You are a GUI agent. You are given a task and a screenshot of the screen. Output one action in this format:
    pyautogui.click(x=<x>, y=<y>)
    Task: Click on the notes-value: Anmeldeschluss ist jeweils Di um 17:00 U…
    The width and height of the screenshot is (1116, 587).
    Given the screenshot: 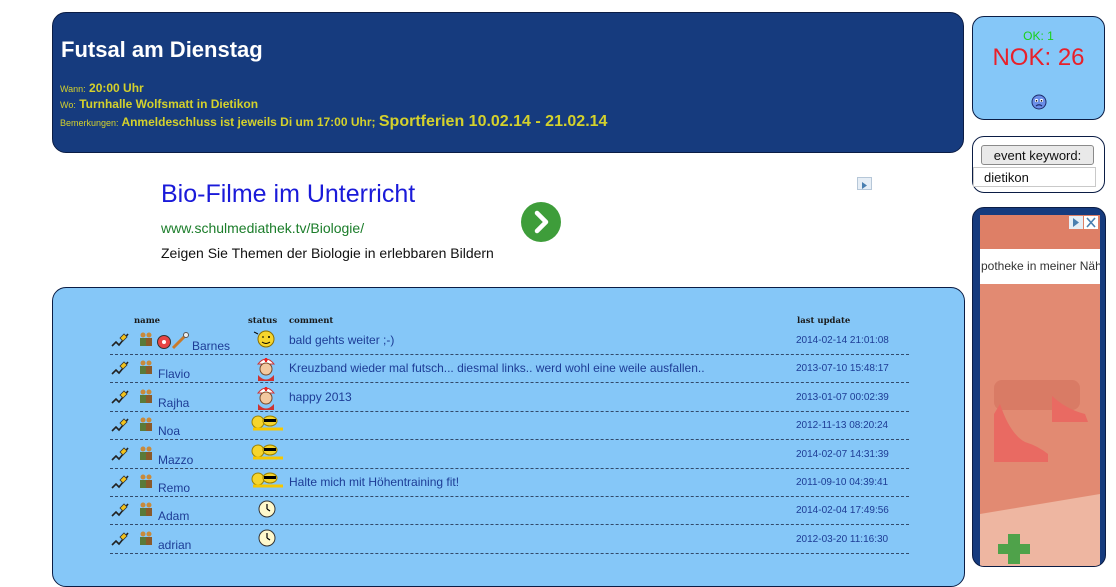 What is the action you would take?
    pyautogui.click(x=248, y=122)
    